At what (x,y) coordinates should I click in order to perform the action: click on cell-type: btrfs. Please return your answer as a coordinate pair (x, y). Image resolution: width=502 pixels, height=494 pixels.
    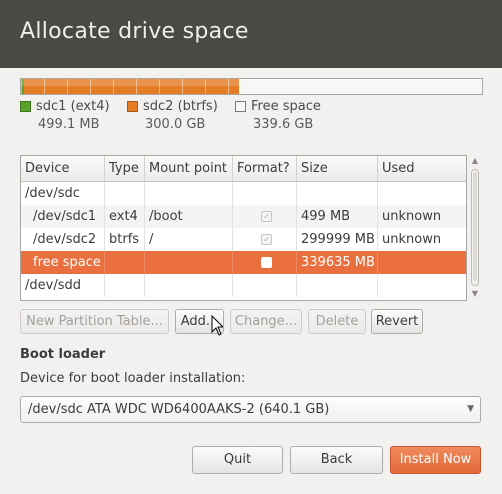
    Looking at the image, I should click on (125, 239).